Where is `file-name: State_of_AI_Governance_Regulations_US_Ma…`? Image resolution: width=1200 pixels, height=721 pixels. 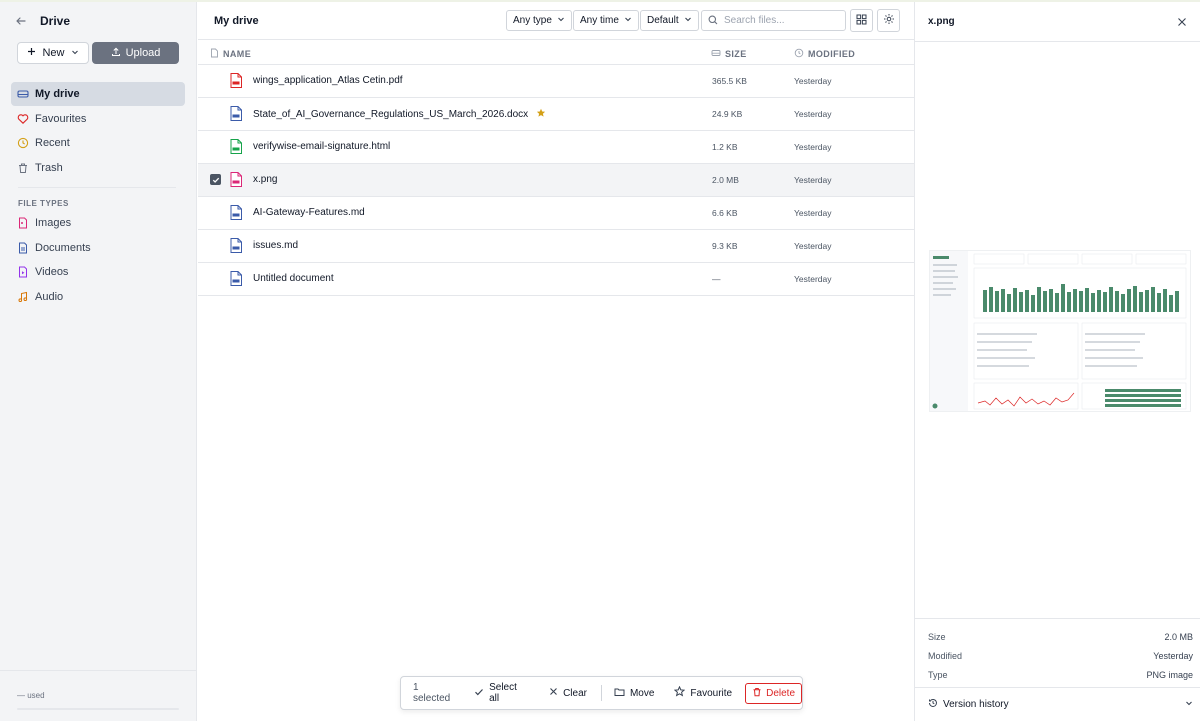
file-name: State_of_AI_Governance_Regulations_US_Ma… is located at coordinates (399, 114).